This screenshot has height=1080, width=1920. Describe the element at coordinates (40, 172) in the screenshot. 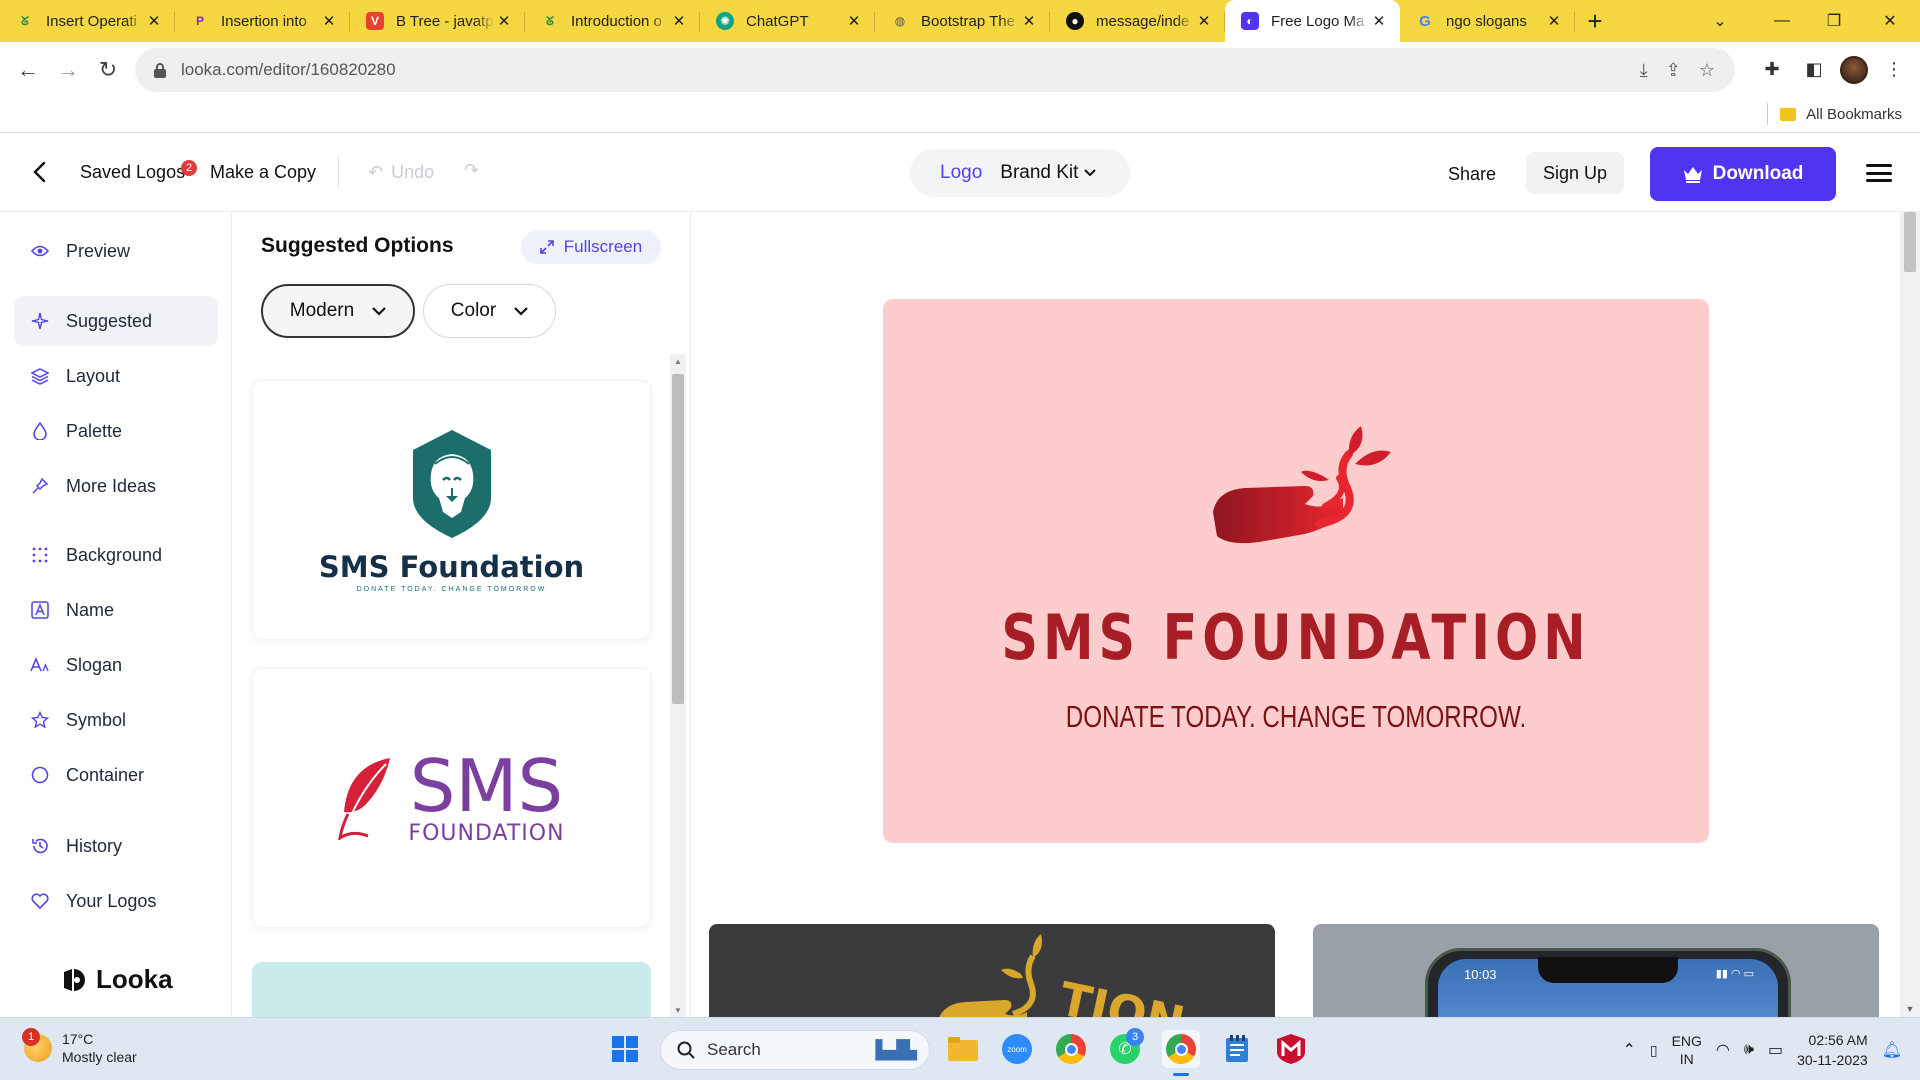

I see `chevron-left-icon` at that location.